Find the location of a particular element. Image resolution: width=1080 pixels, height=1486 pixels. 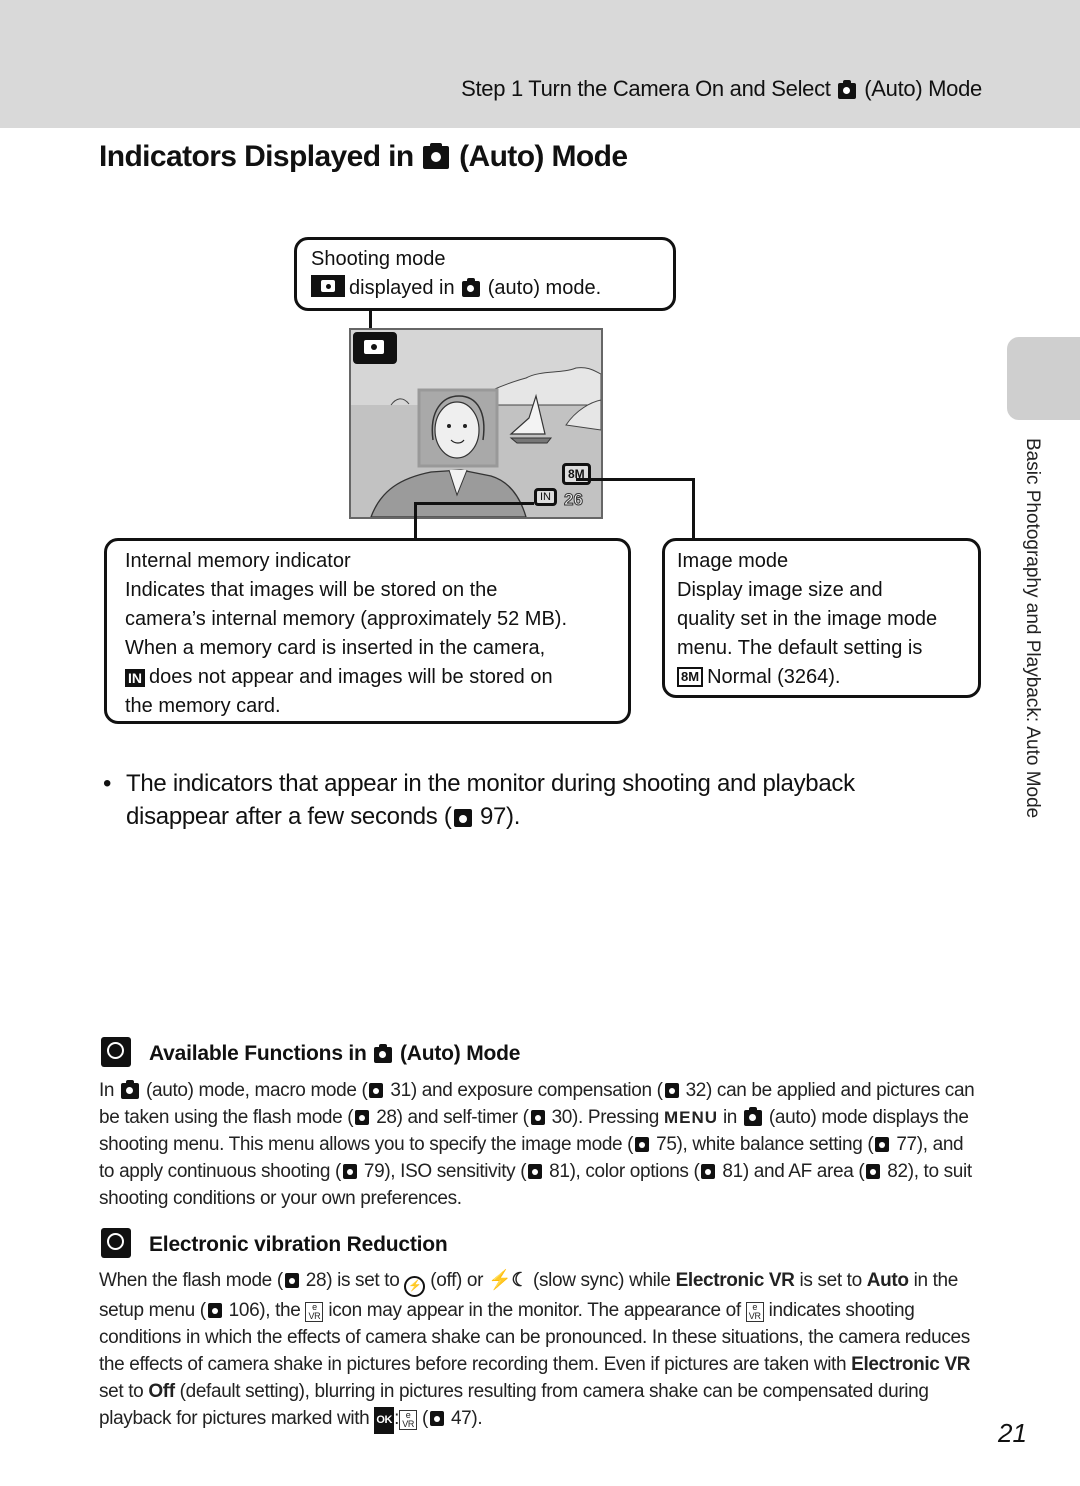

lcd-frames-remaining: 26 is located at coordinates (574, 500).